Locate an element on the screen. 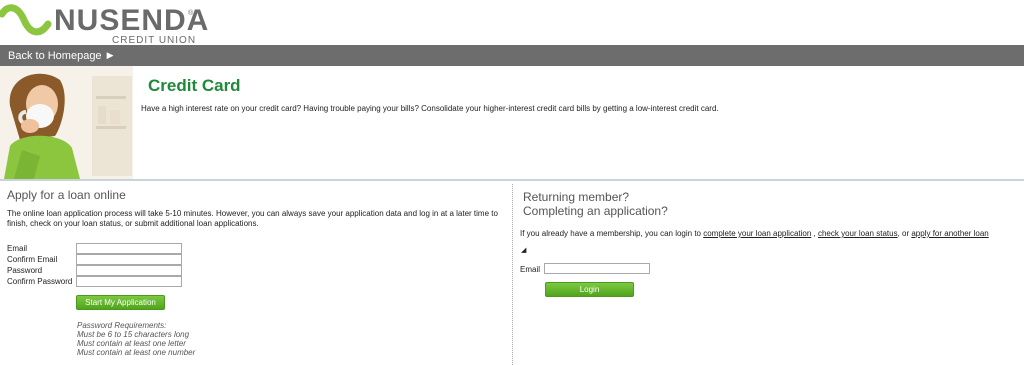 This screenshot has width=1024, height=365. complete-loan-application-link: complete your loan application is located at coordinates (757, 233).